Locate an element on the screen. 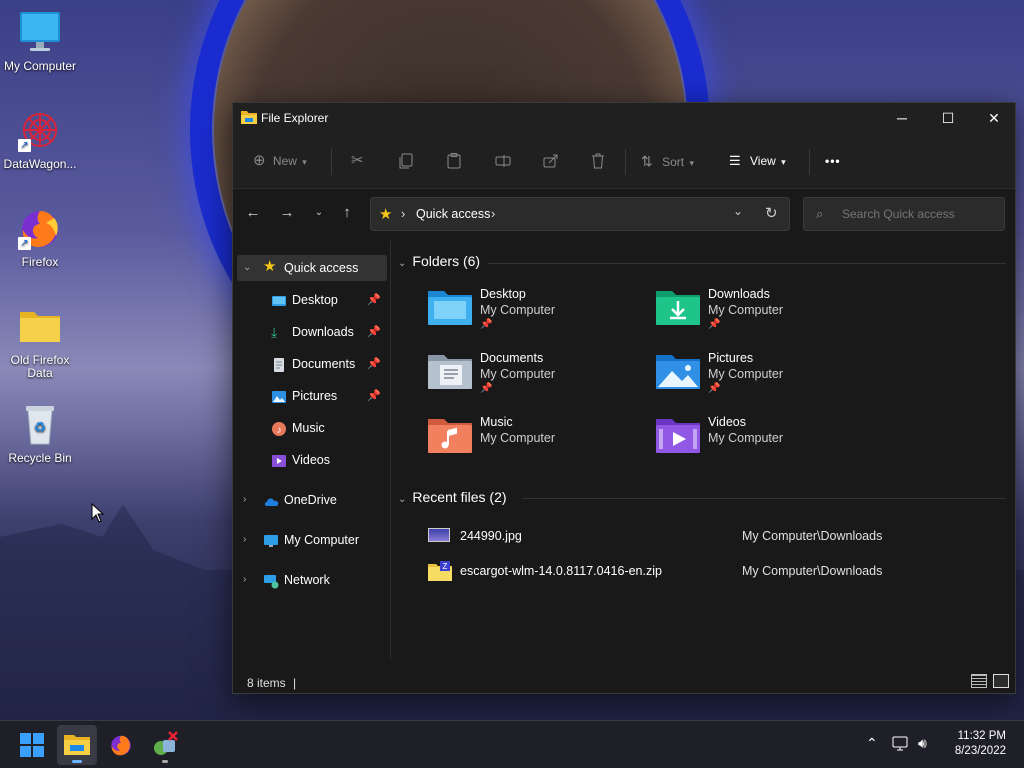 The height and width of the screenshot is (768, 1024). taskbar-file-explorer is located at coordinates (77, 745).